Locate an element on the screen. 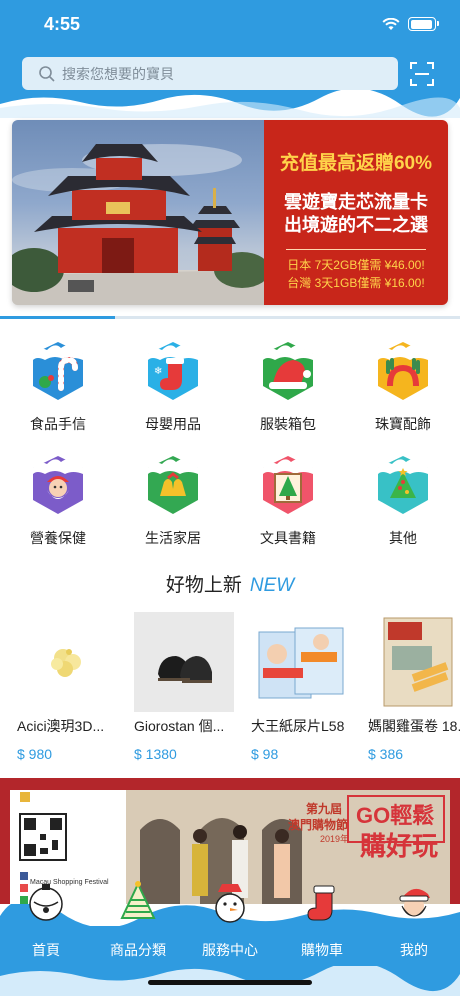 The height and width of the screenshot is (996, 460). category-label: 營養保健 is located at coordinates (58, 538).